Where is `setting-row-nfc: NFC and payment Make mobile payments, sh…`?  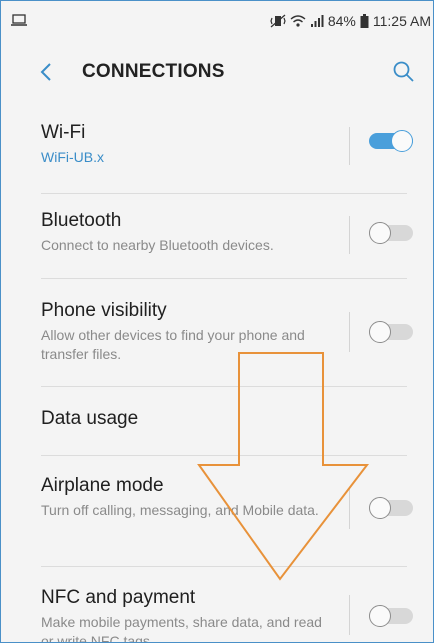
setting-row-nfc: NFC and payment Make mobile payments, sh… is located at coordinates (227, 605).